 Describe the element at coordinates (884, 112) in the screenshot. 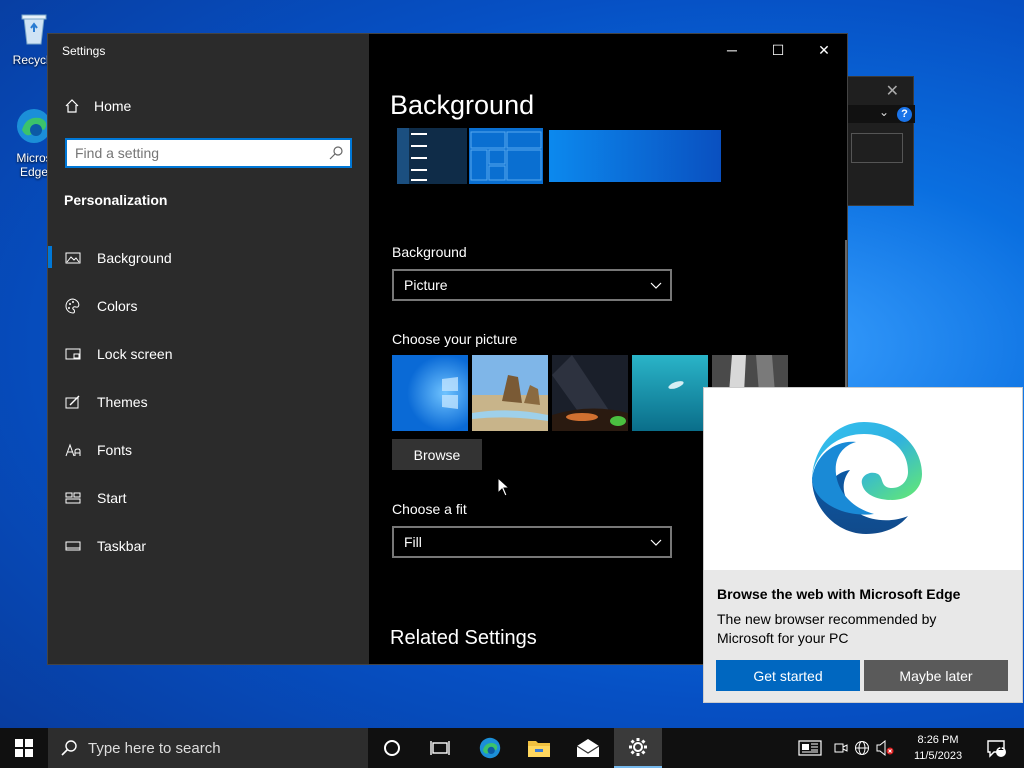

I see `chevron-down-icon: ⌄` at that location.